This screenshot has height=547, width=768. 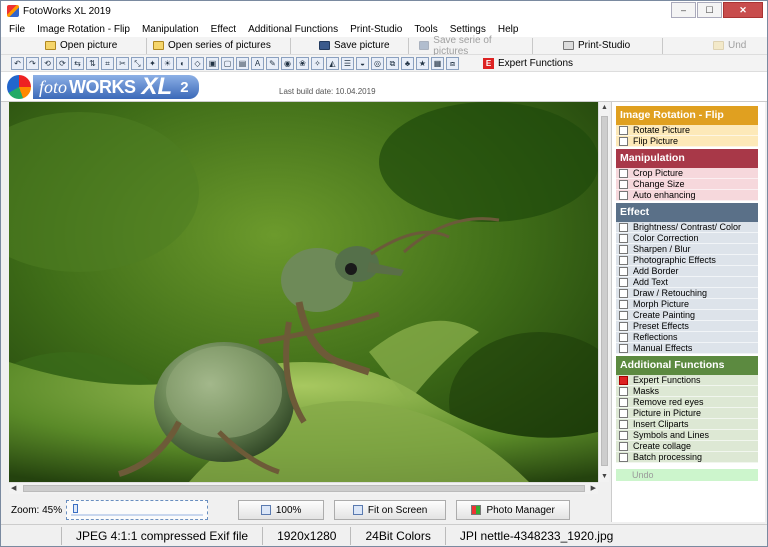 What do you see at coordinates (687, 271) in the screenshot?
I see `panel-item-add-border: Add Border` at bounding box center [687, 271].